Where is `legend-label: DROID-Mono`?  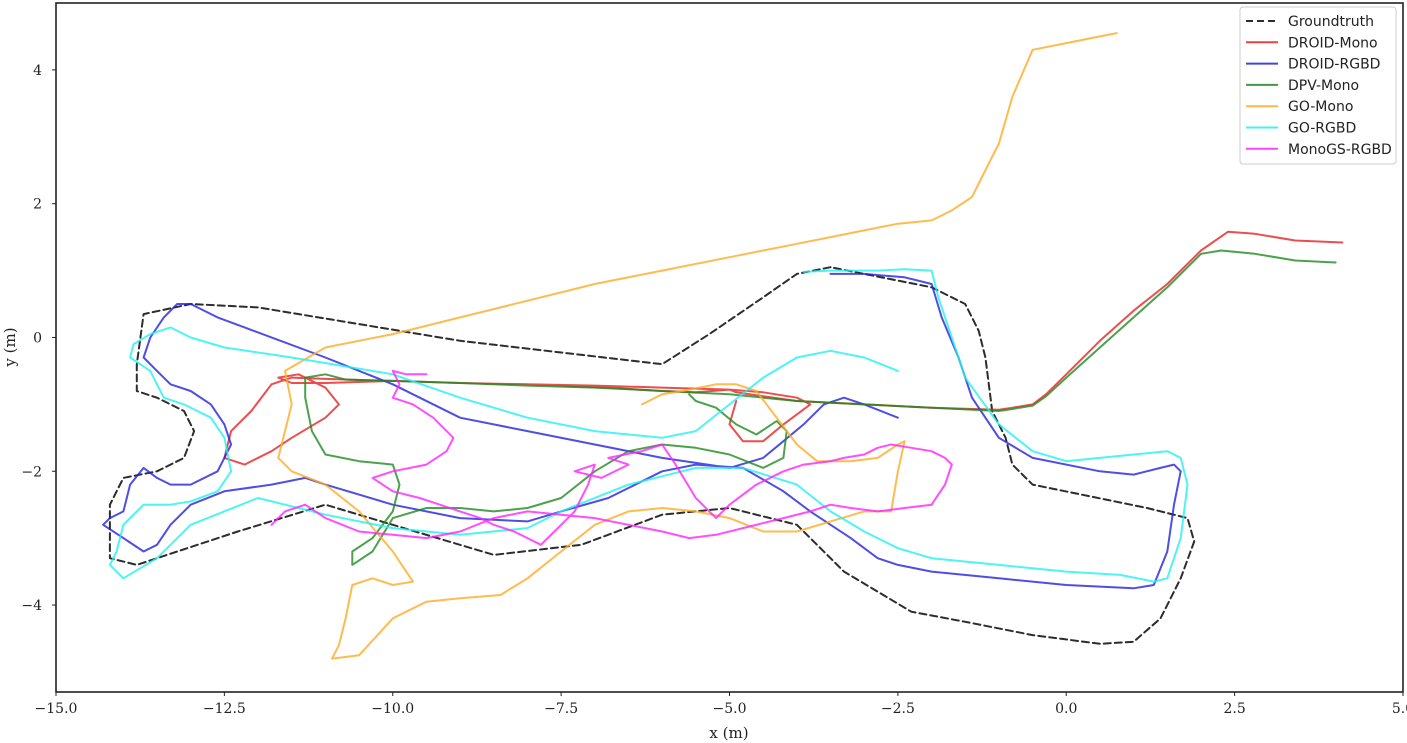 legend-label: DROID-Mono is located at coordinates (1333, 43).